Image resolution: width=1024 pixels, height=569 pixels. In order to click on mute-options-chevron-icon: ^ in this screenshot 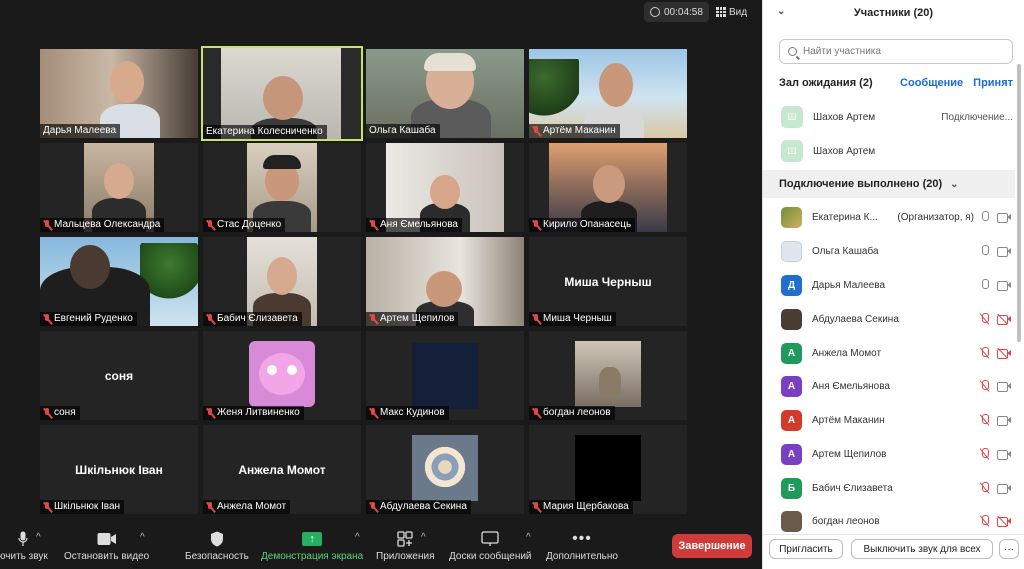, I will do `click(38, 537)`.